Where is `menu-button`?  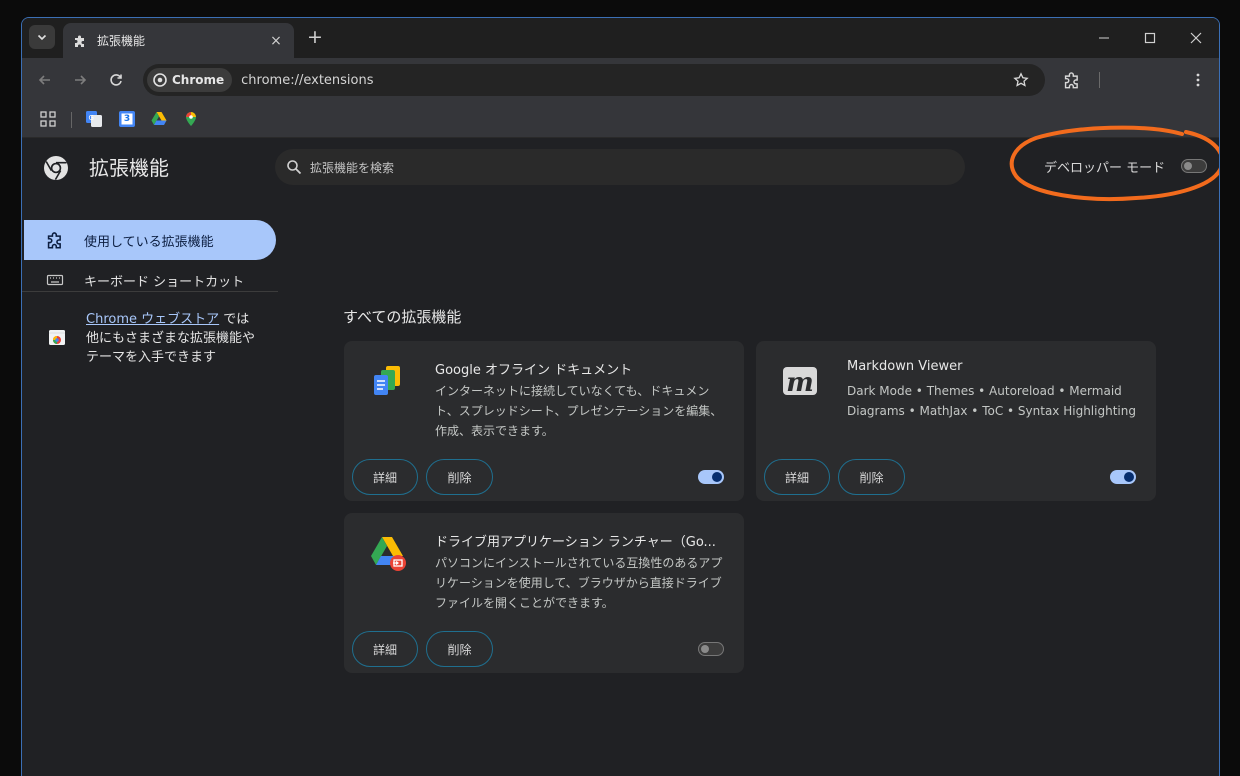 menu-button is located at coordinates (1198, 80).